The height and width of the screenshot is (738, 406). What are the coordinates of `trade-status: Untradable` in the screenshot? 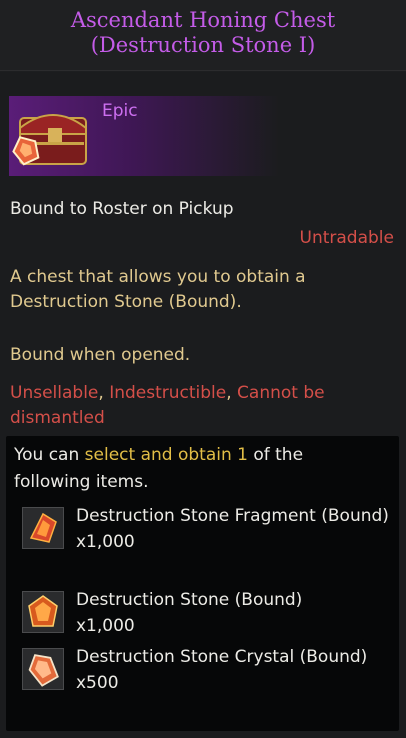 It's located at (346, 238).